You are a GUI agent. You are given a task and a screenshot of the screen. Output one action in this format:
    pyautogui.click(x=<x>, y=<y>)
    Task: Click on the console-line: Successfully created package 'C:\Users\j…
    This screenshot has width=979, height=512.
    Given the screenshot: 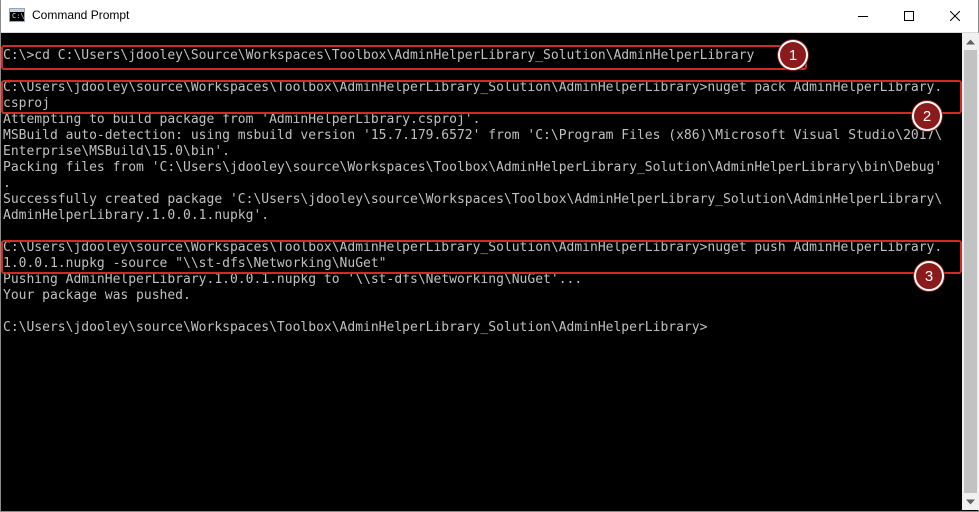 What is the action you would take?
    pyautogui.click(x=473, y=199)
    